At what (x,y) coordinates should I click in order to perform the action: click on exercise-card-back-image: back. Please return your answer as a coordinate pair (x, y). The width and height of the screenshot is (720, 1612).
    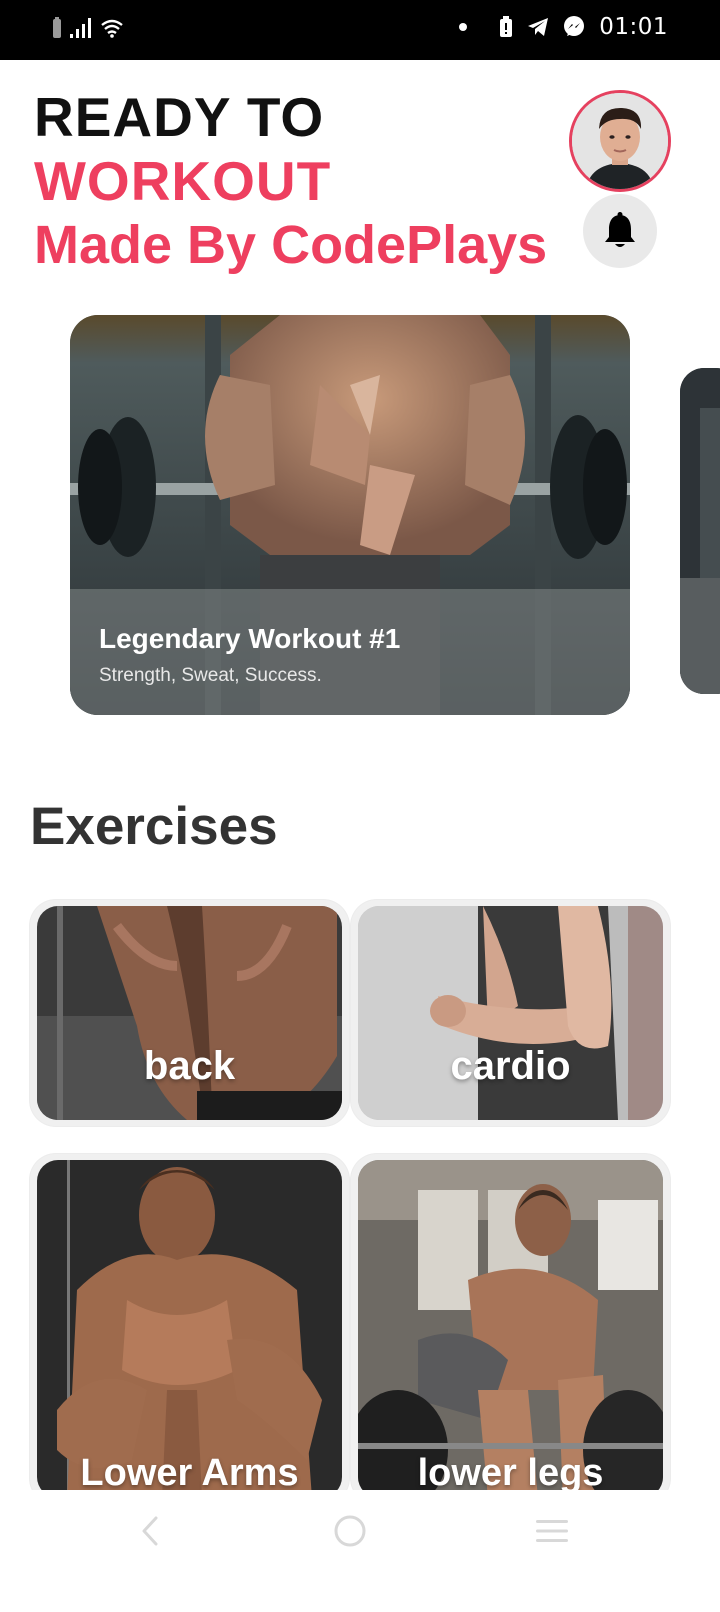
    Looking at the image, I should click on (189, 1013).